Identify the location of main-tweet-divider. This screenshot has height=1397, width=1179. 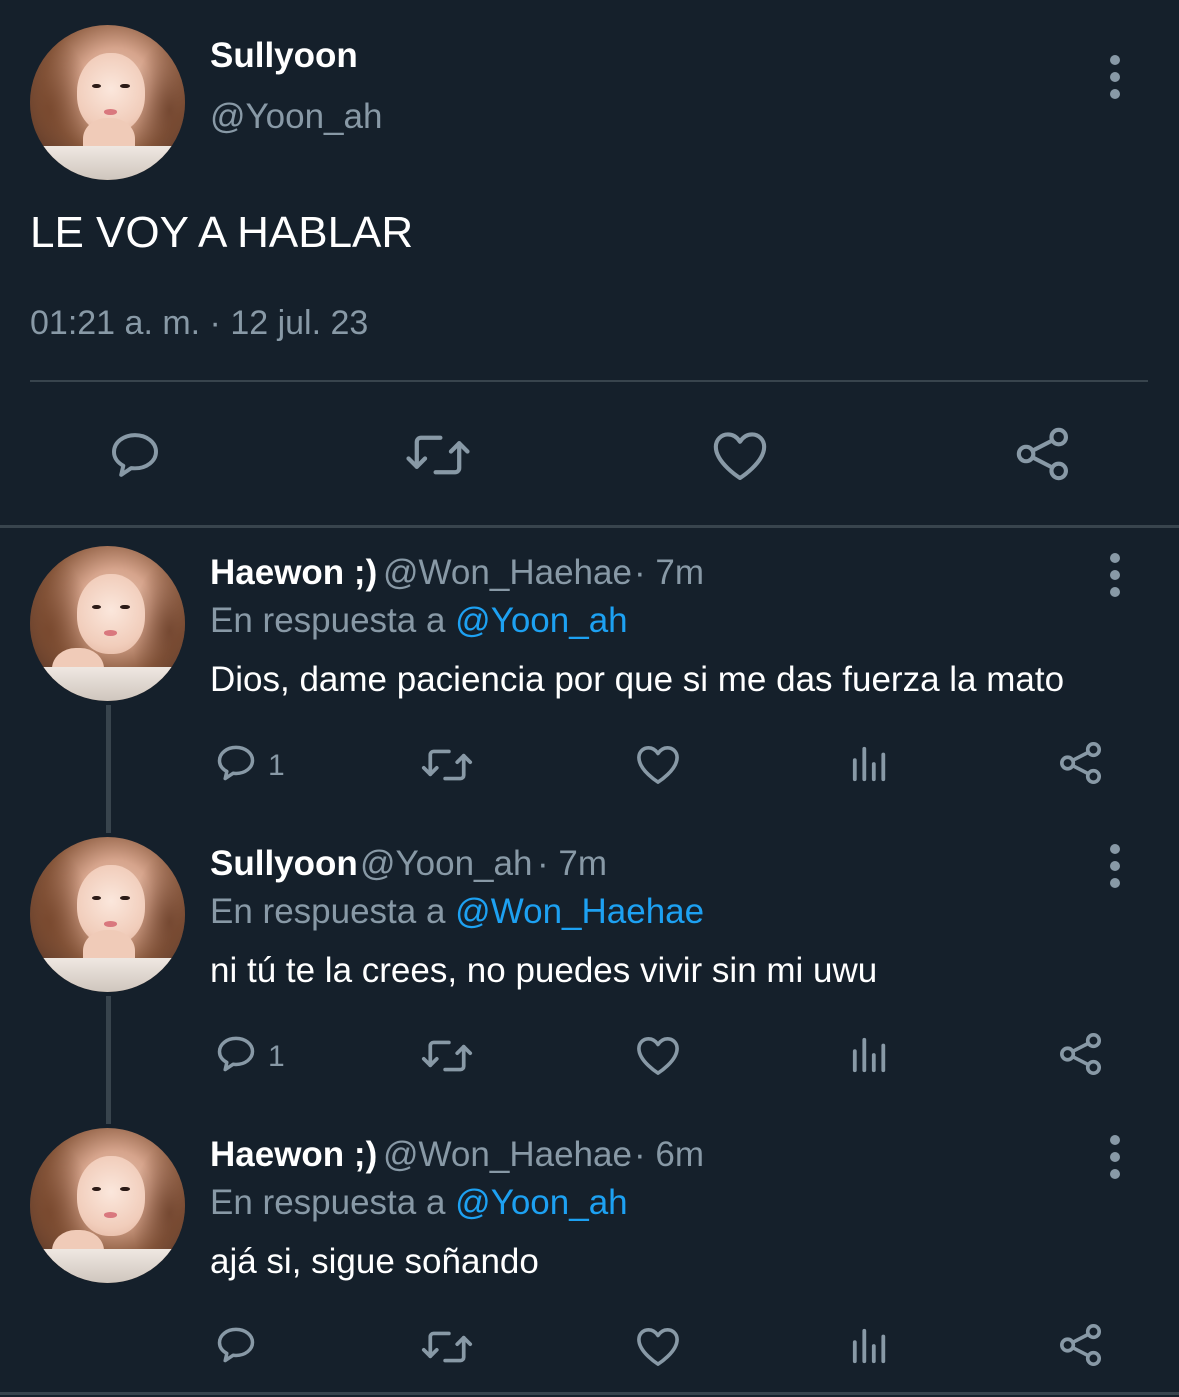
(589, 381).